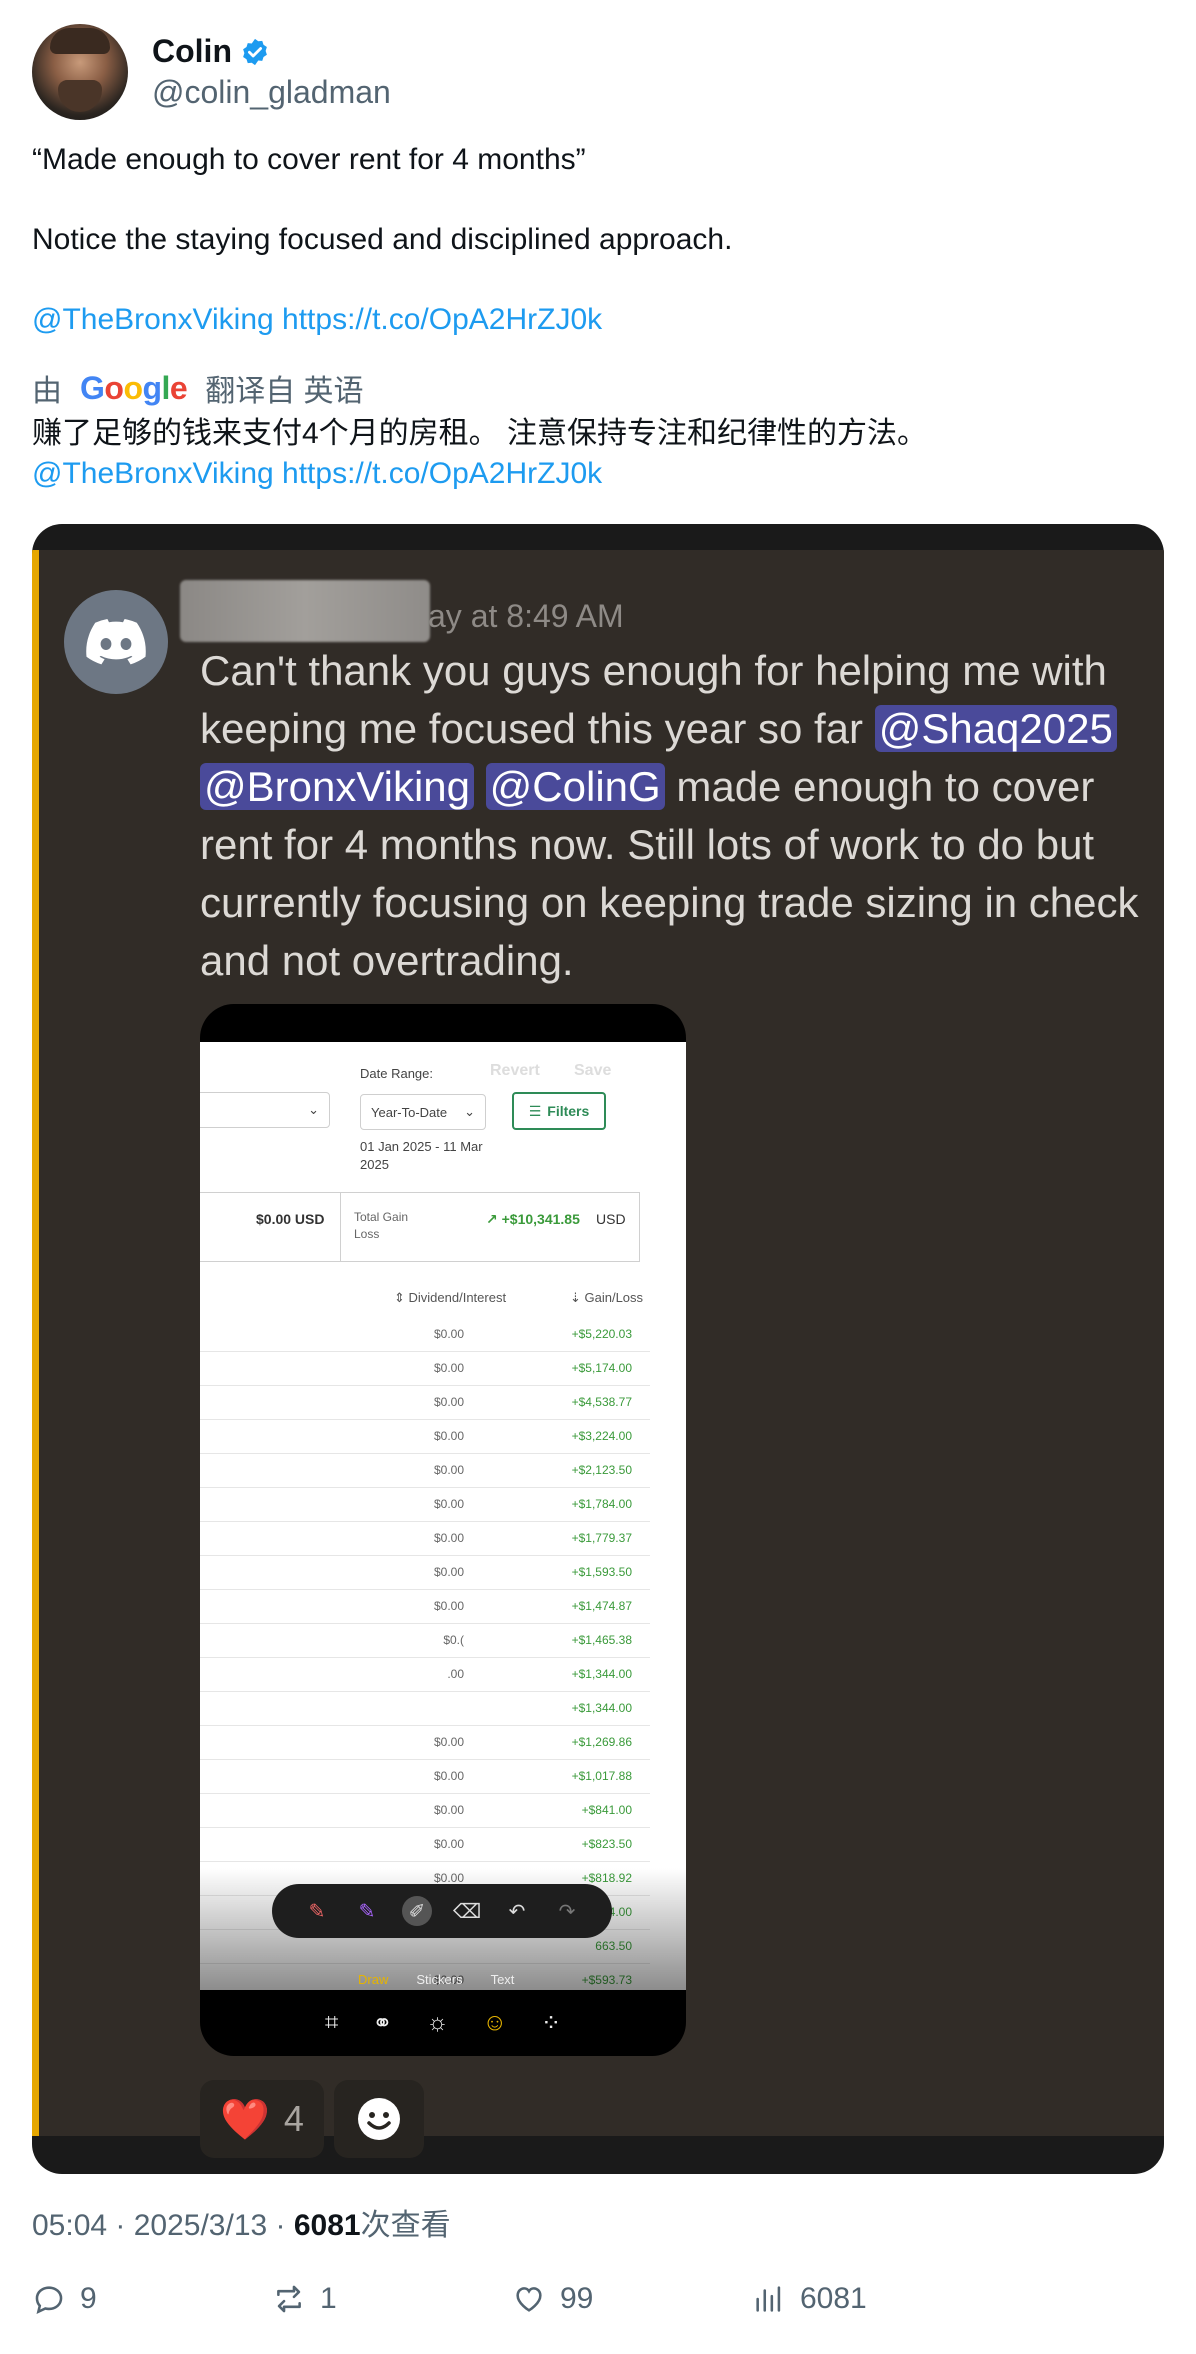 The image size is (1196, 2354). I want to click on account-select: ⌄, so click(265, 1110).